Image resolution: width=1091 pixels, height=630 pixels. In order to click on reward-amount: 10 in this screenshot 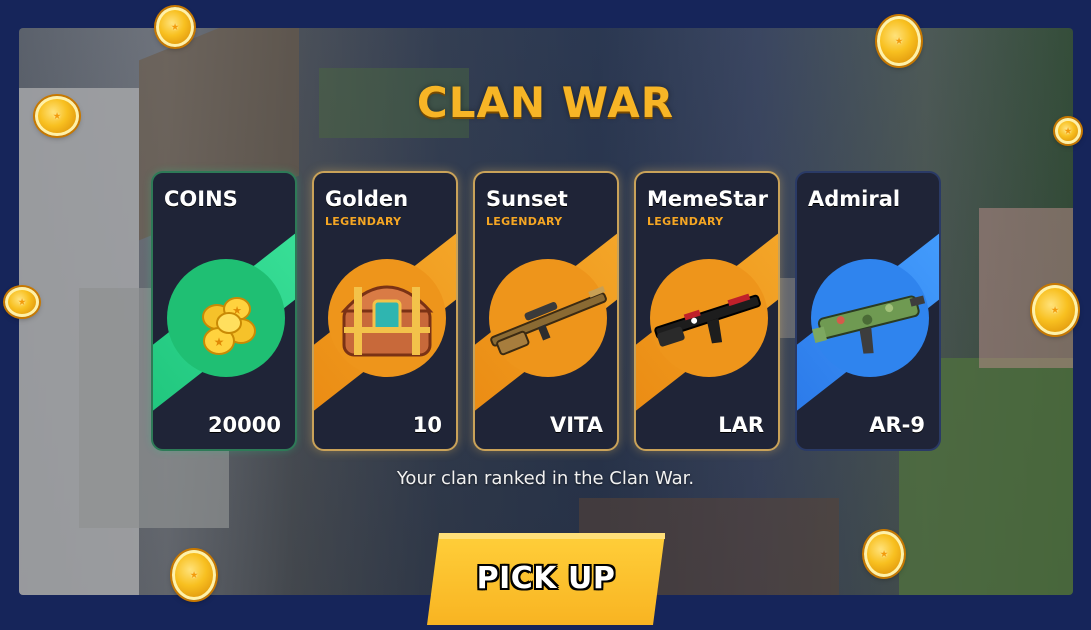, I will do `click(427, 425)`.